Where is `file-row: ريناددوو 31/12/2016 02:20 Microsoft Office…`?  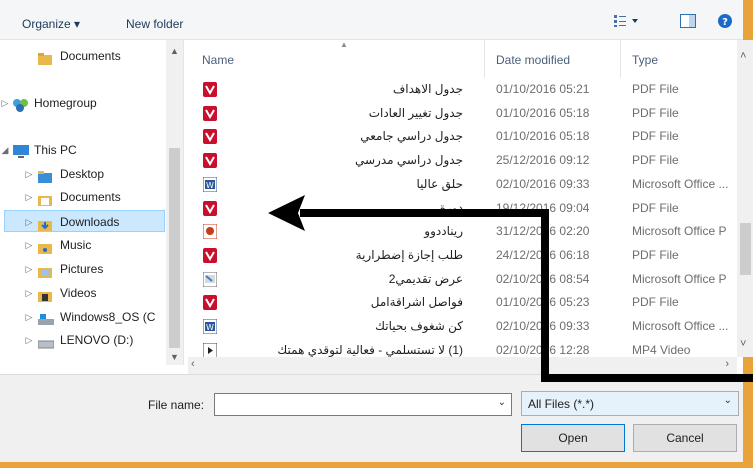 file-row: ريناددوو 31/12/2016 02:20 Microsoft Office… is located at coordinates (458, 231).